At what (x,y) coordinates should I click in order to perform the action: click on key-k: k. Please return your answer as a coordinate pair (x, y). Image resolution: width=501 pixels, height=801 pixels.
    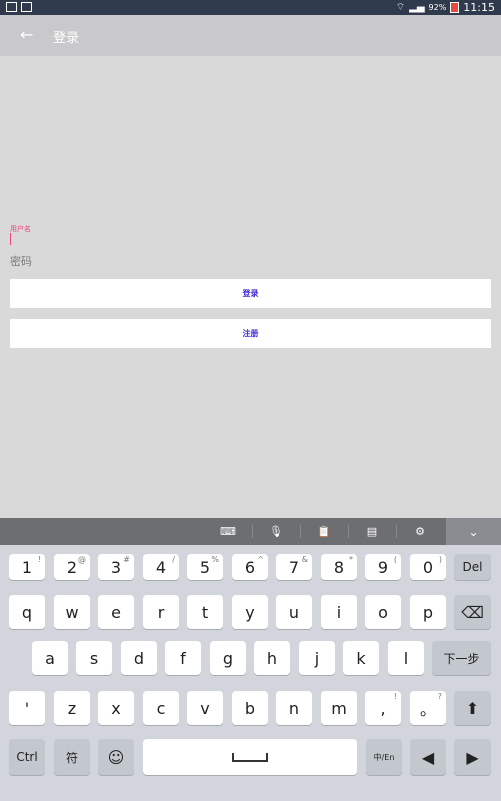
    Looking at the image, I should click on (361, 658).